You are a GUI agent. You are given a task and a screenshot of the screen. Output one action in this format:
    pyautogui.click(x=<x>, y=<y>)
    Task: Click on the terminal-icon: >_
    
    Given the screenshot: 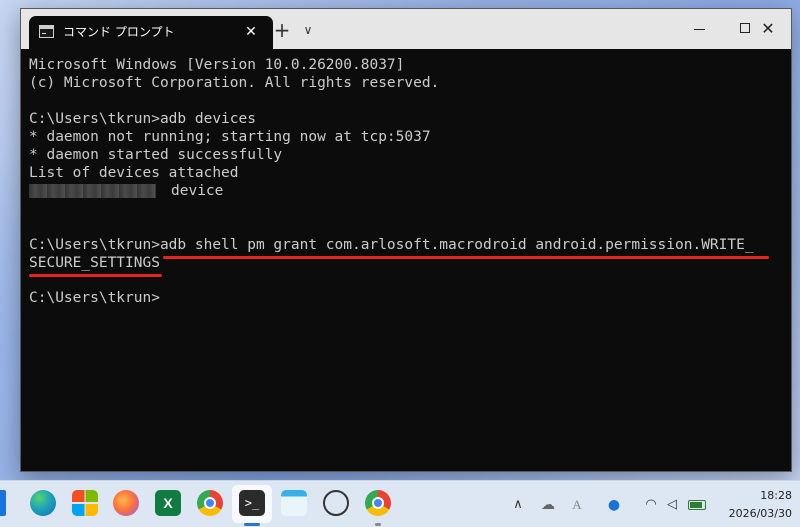 What is the action you would take?
    pyautogui.click(x=252, y=503)
    